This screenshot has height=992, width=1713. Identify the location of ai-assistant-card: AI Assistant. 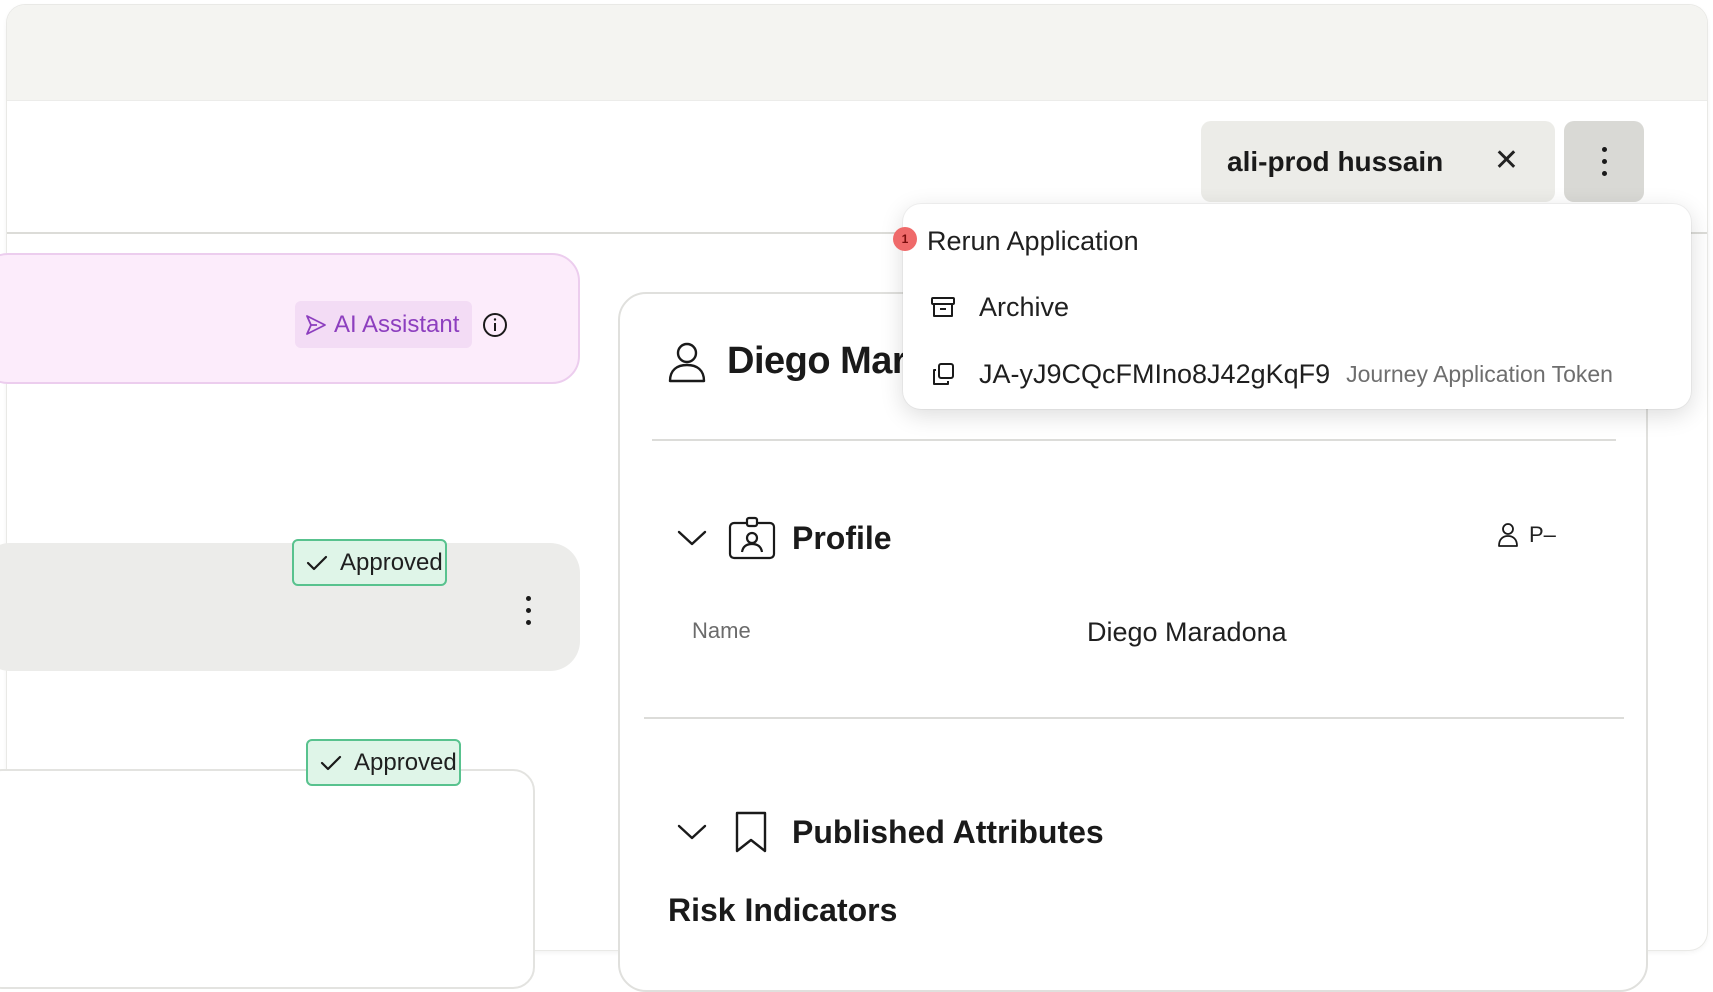
(290, 318).